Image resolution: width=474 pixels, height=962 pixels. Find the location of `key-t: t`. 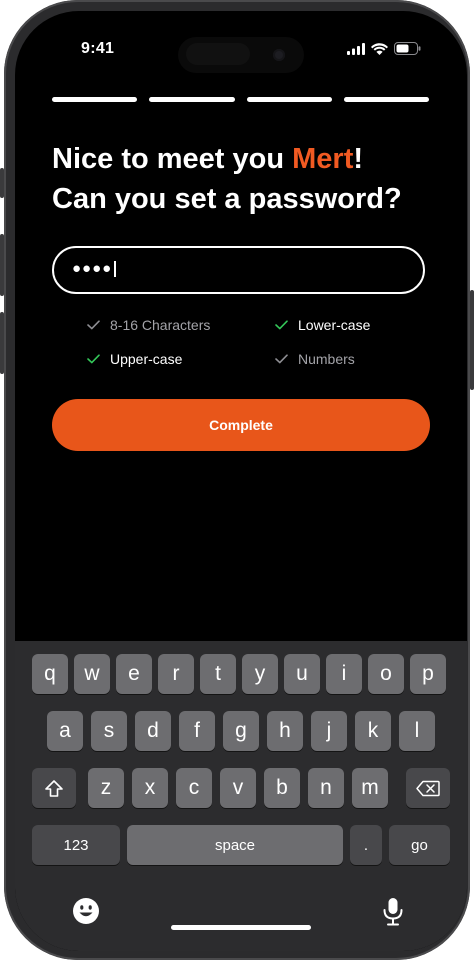

key-t: t is located at coordinates (218, 674).